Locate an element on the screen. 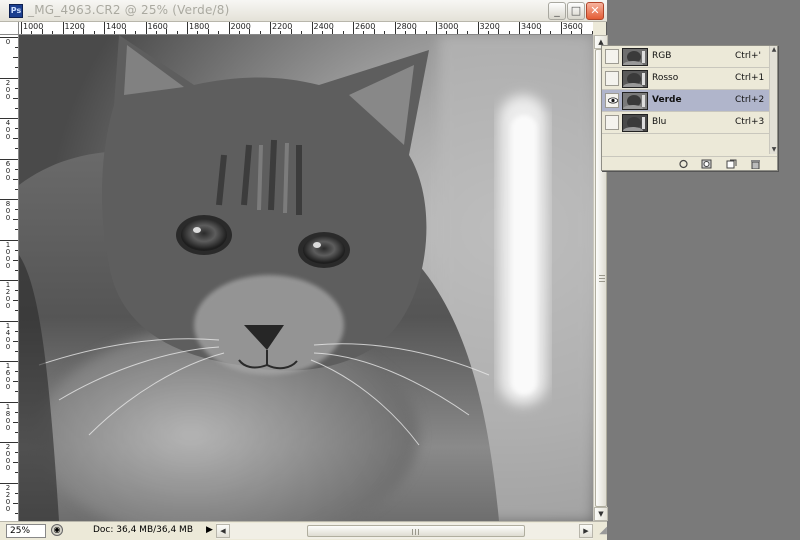  channels-panel-scrollbar: ▲ ▼ is located at coordinates (773, 100).